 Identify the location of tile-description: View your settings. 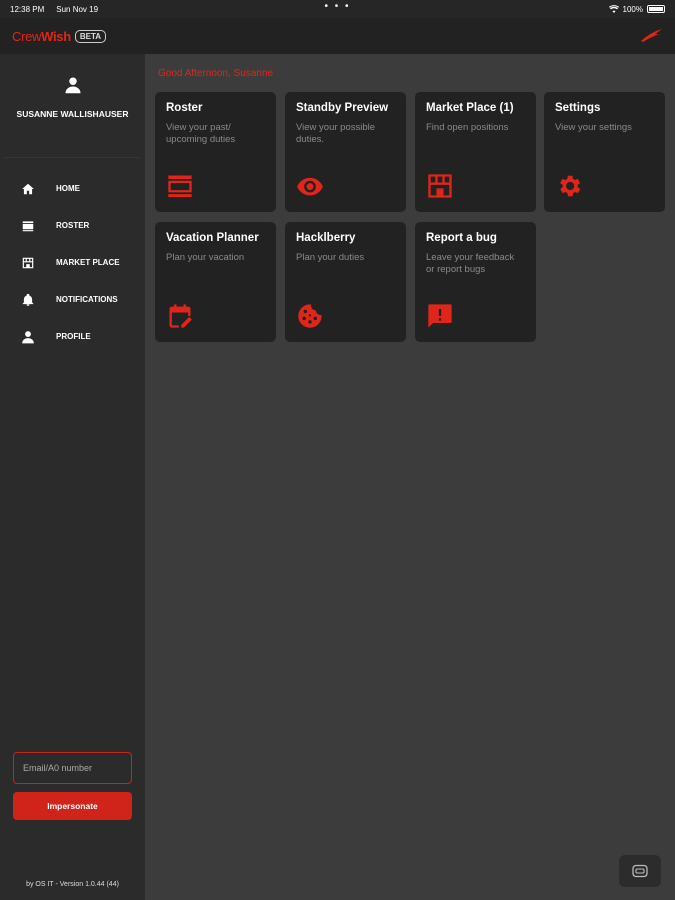
(593, 127).